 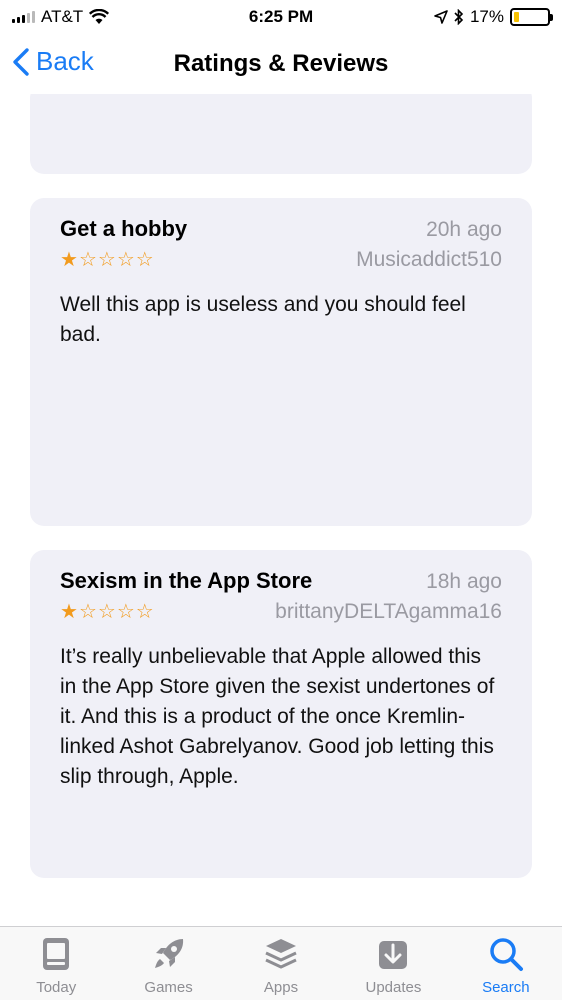 What do you see at coordinates (56, 987) in the screenshot?
I see `tab-label: Today` at bounding box center [56, 987].